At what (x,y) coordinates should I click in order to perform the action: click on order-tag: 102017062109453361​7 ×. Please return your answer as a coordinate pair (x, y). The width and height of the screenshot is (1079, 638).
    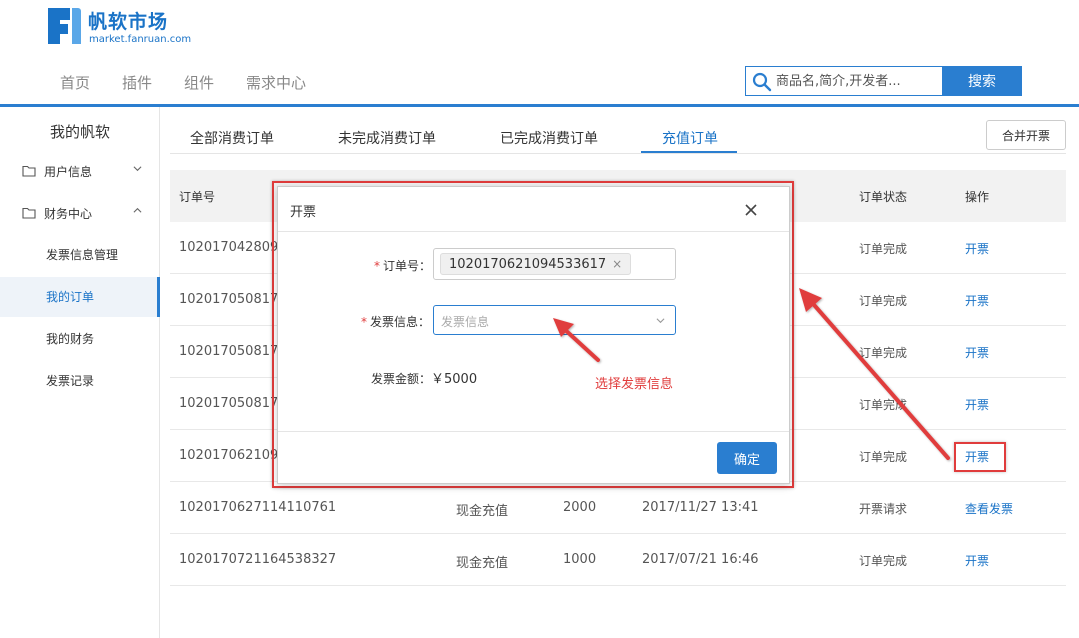
    Looking at the image, I should click on (536, 264).